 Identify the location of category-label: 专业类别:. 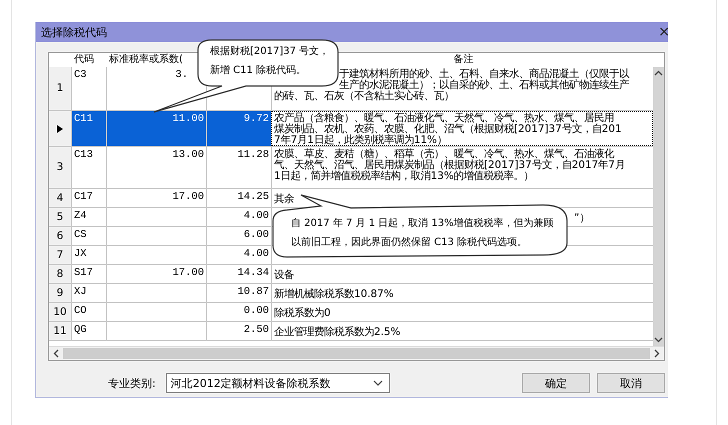
(132, 383).